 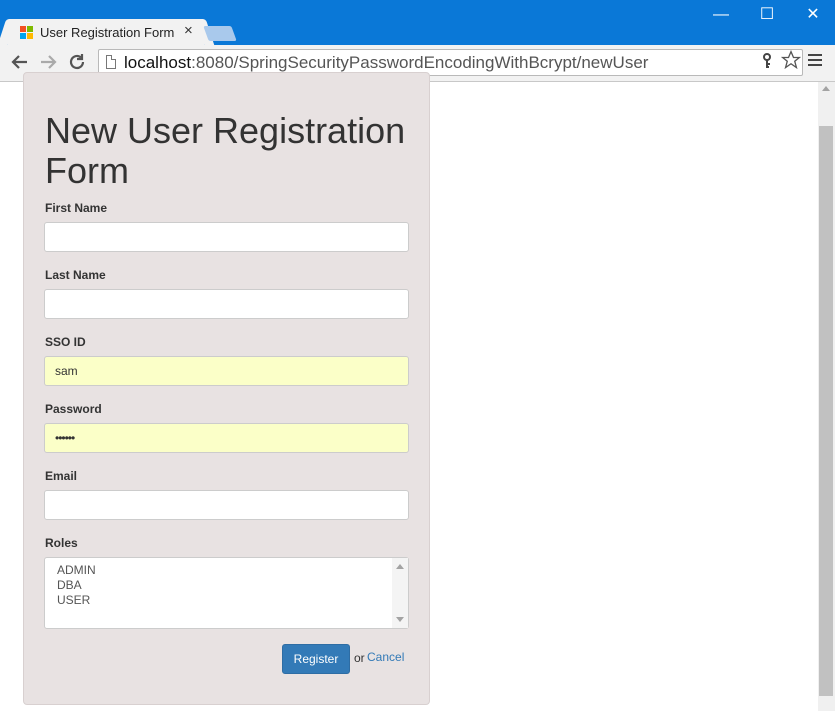 I want to click on roles-label: Roles, so click(x=61, y=543).